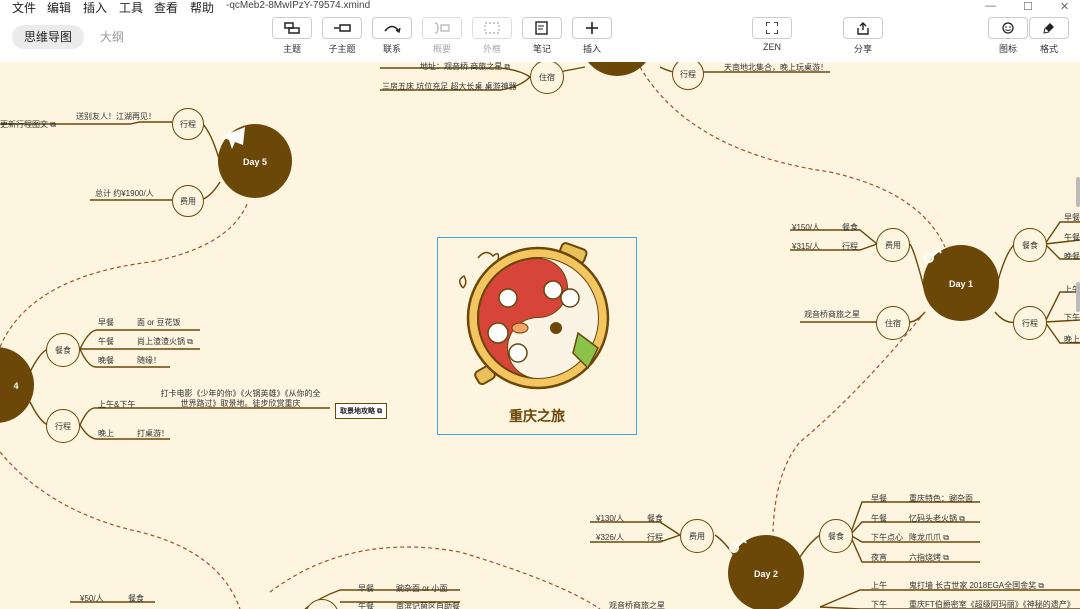  Describe the element at coordinates (893, 323) in the screenshot. I see `day1-stay-node: 住宿` at that location.